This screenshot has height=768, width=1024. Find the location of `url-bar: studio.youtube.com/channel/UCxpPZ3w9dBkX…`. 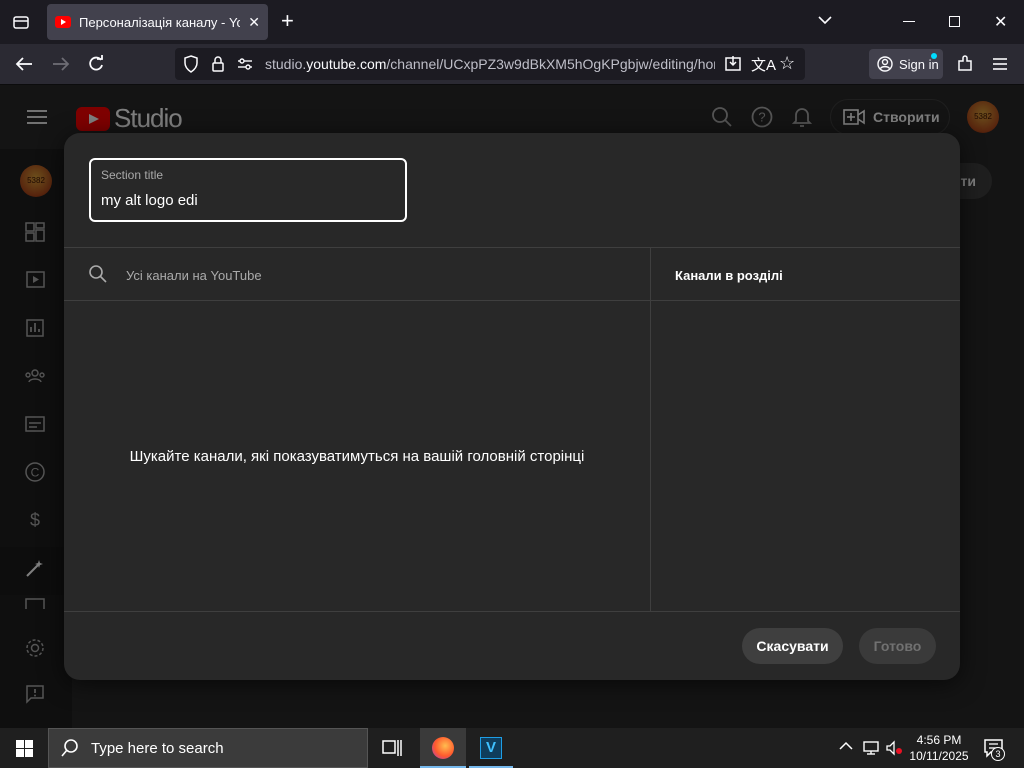

url-bar: studio.youtube.com/channel/UCxpPZ3w9dBkX… is located at coordinates (490, 64).